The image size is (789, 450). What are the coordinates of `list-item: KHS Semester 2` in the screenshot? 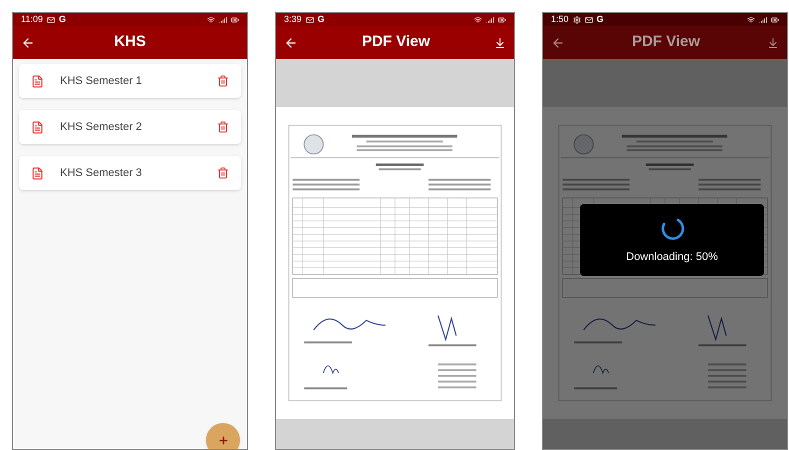 It's located at (130, 127).